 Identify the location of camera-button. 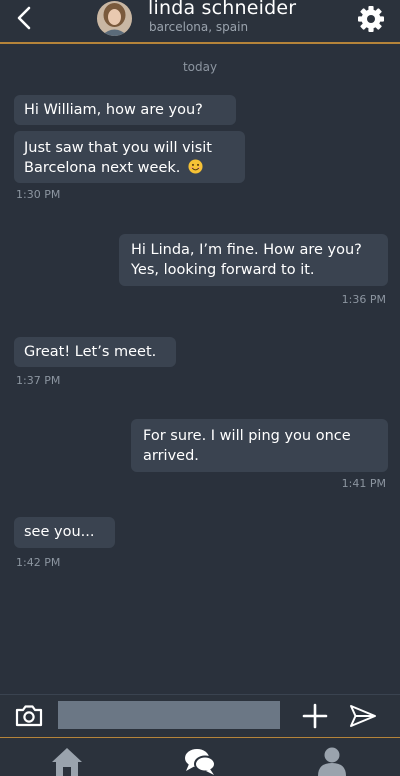
(29, 716).